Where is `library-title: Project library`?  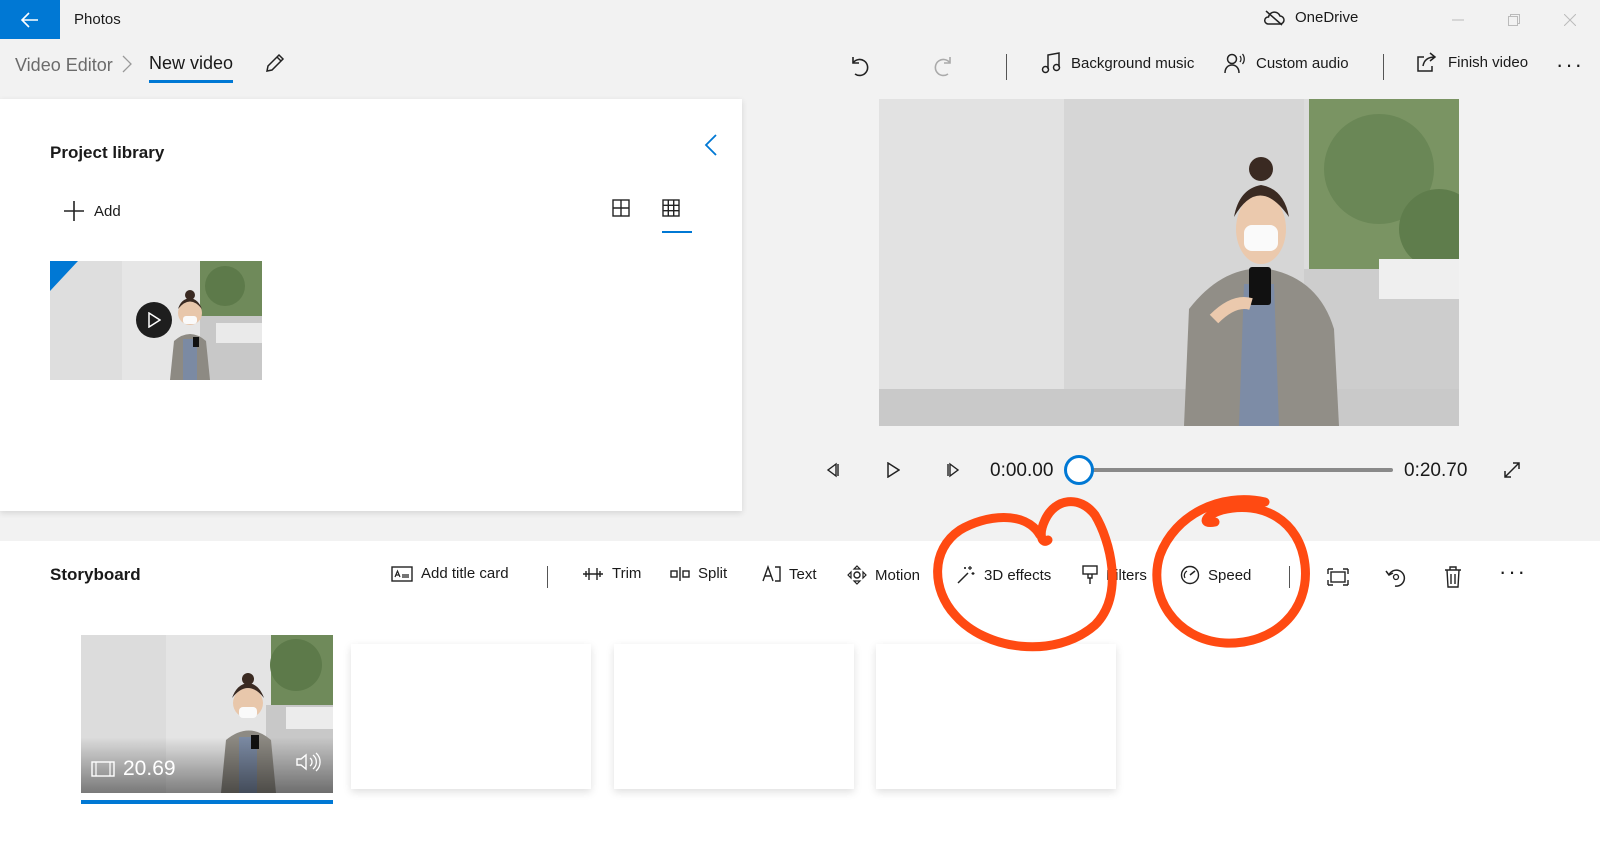
library-title: Project library is located at coordinates (107, 152).